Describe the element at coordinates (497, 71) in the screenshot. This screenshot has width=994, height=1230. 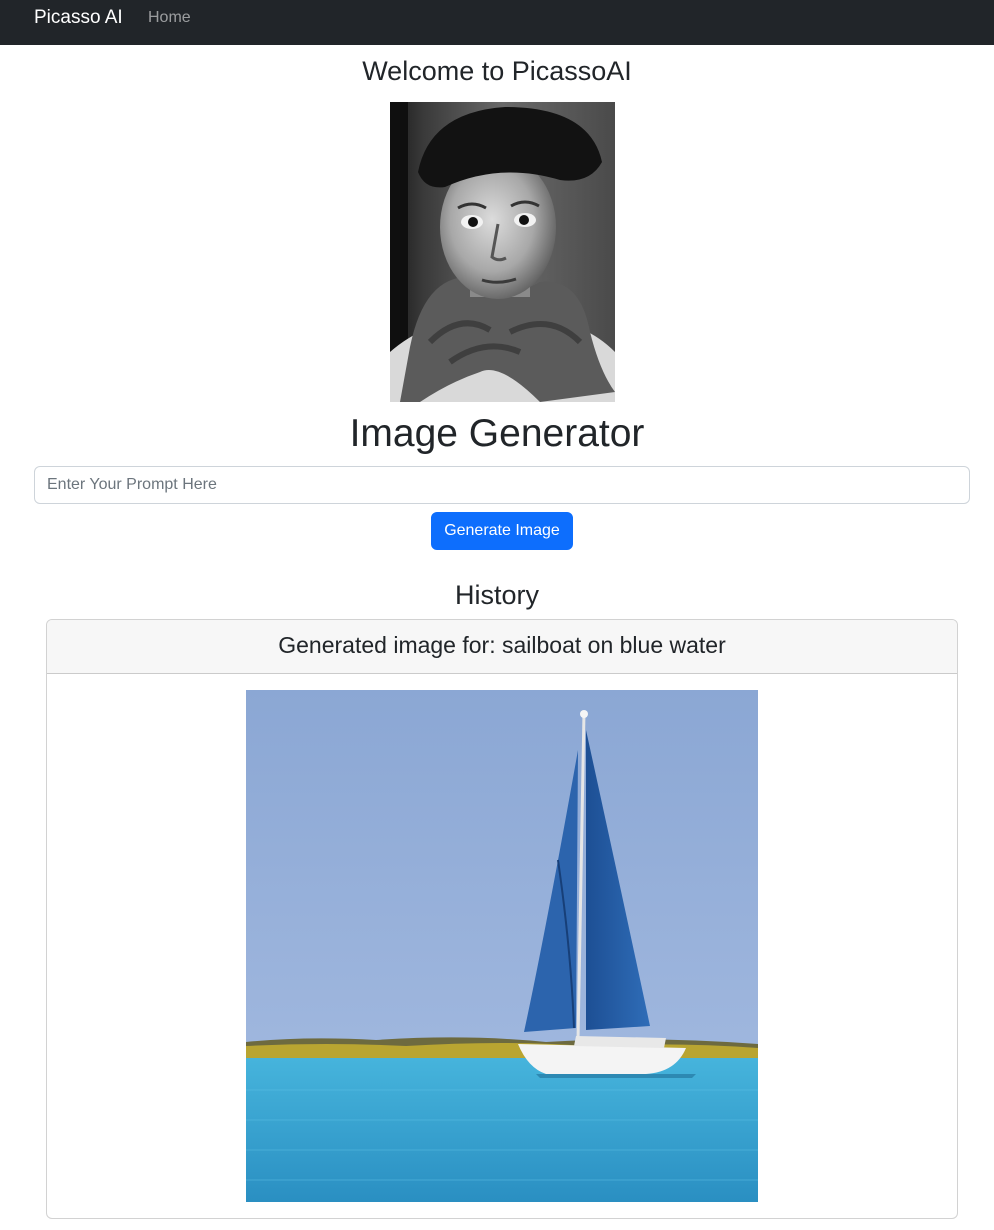
I see `welcome-heading: Welcome to PicassoAI` at that location.